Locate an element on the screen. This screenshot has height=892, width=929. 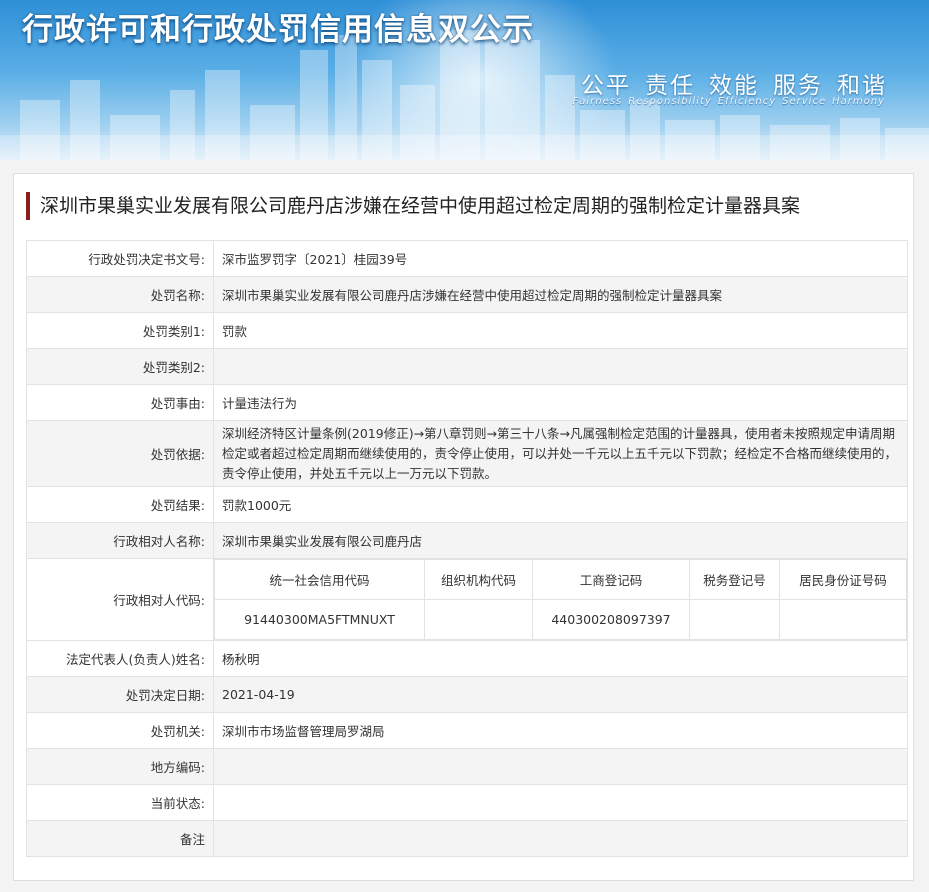
code-header: 统一社会信用代码 is located at coordinates (319, 579).